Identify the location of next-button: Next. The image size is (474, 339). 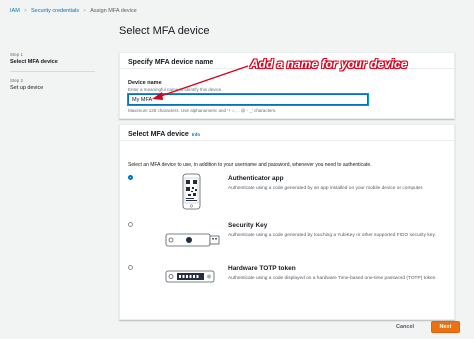
(445, 327).